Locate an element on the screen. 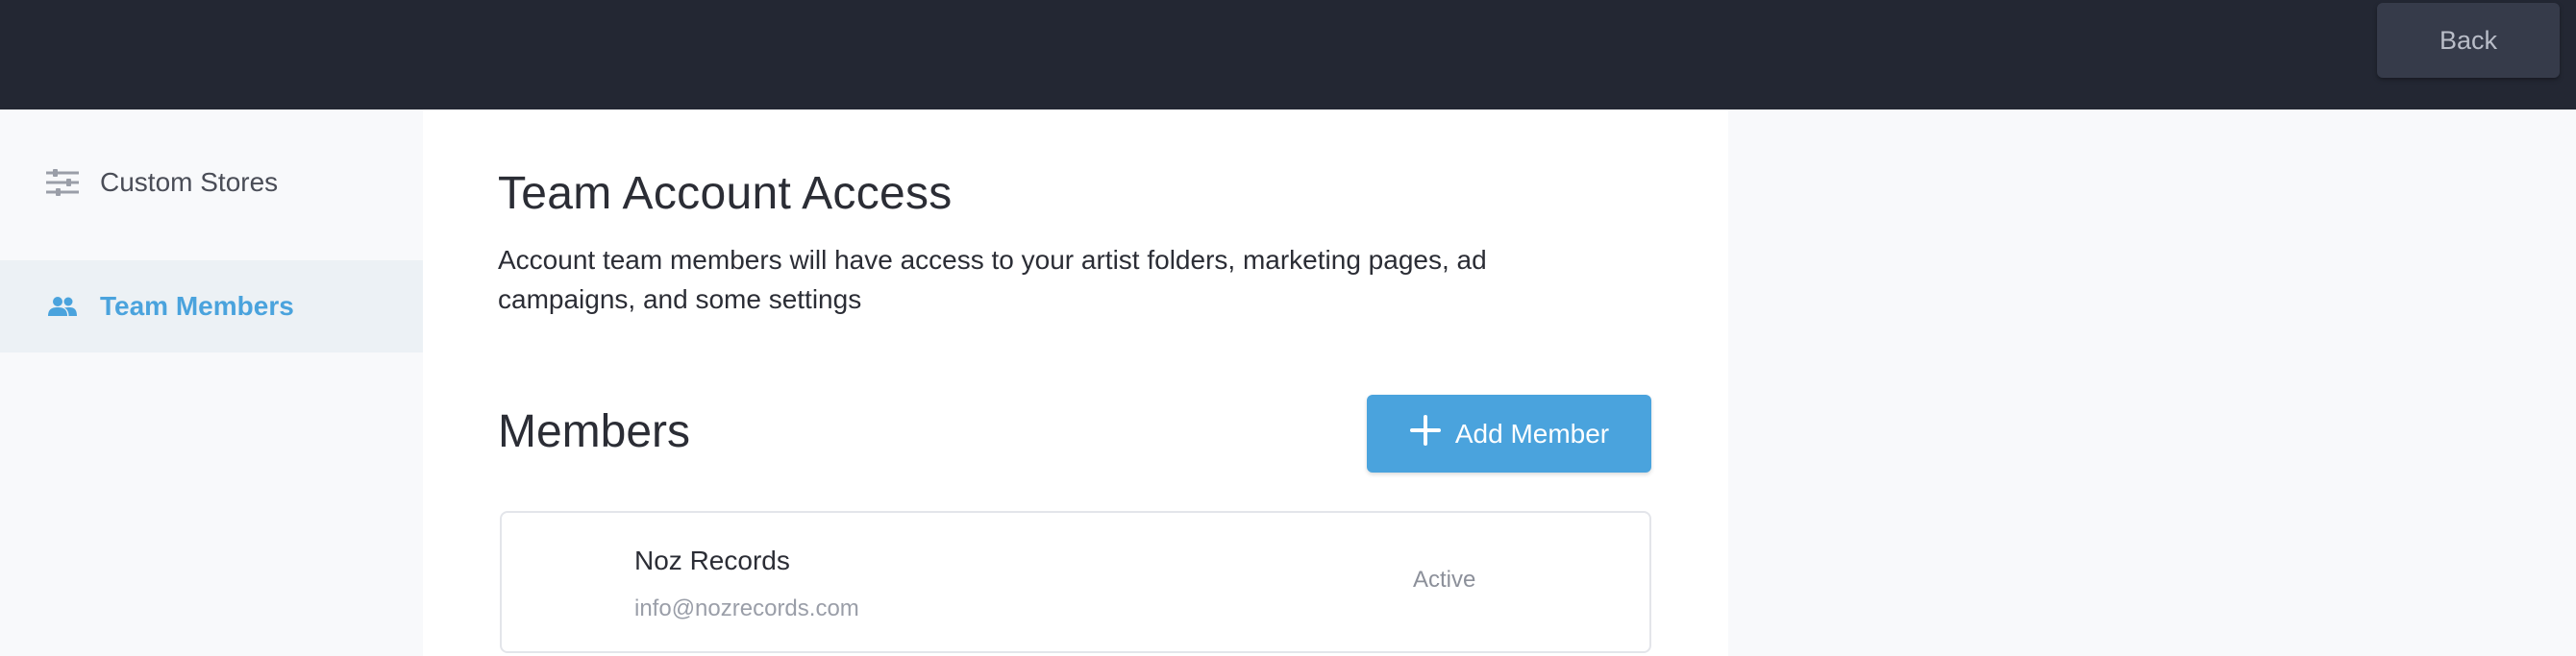 This screenshot has width=2576, height=656. people-icon is located at coordinates (63, 307).